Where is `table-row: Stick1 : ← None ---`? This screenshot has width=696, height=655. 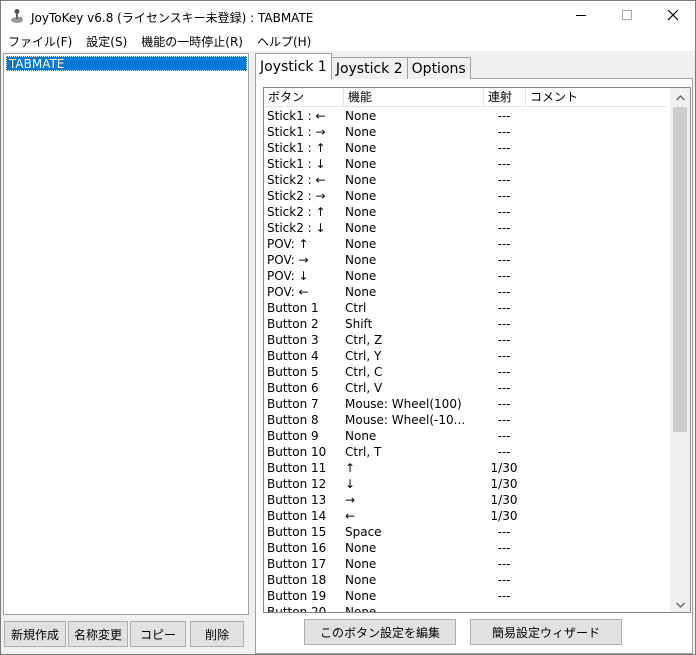 table-row: Stick1 : ← None --- is located at coordinates (466, 116).